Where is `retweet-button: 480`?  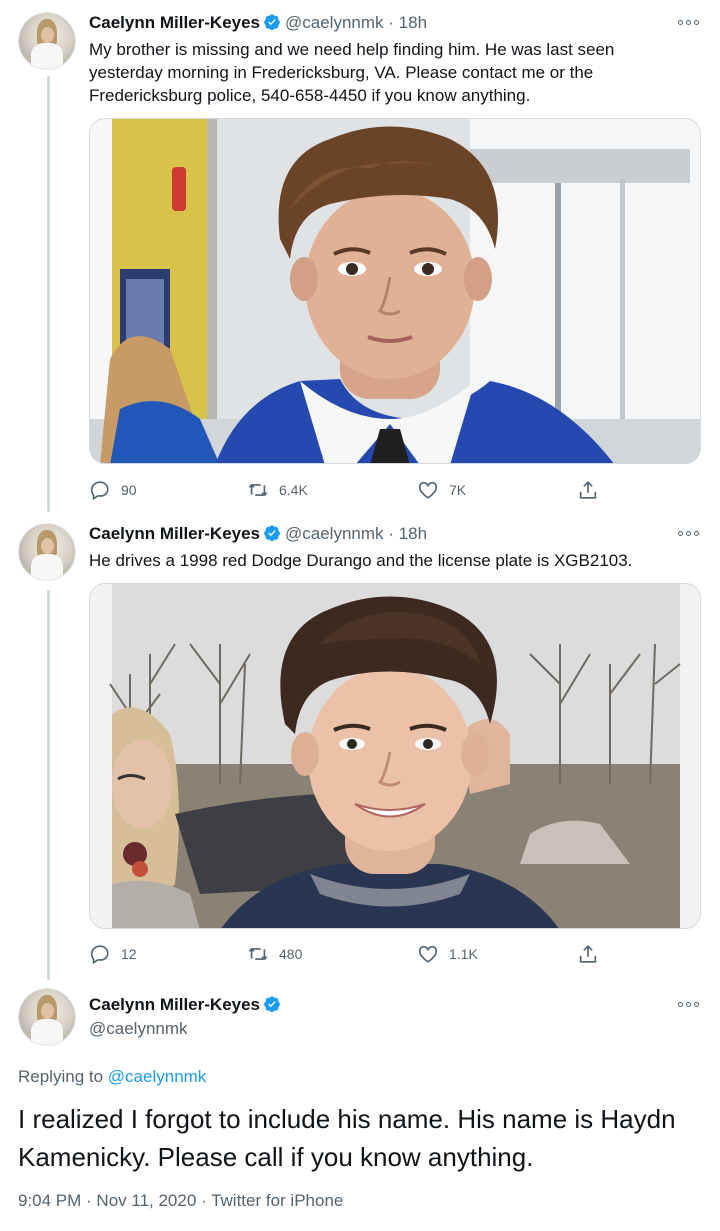 retweet-button: 480 is located at coordinates (274, 954).